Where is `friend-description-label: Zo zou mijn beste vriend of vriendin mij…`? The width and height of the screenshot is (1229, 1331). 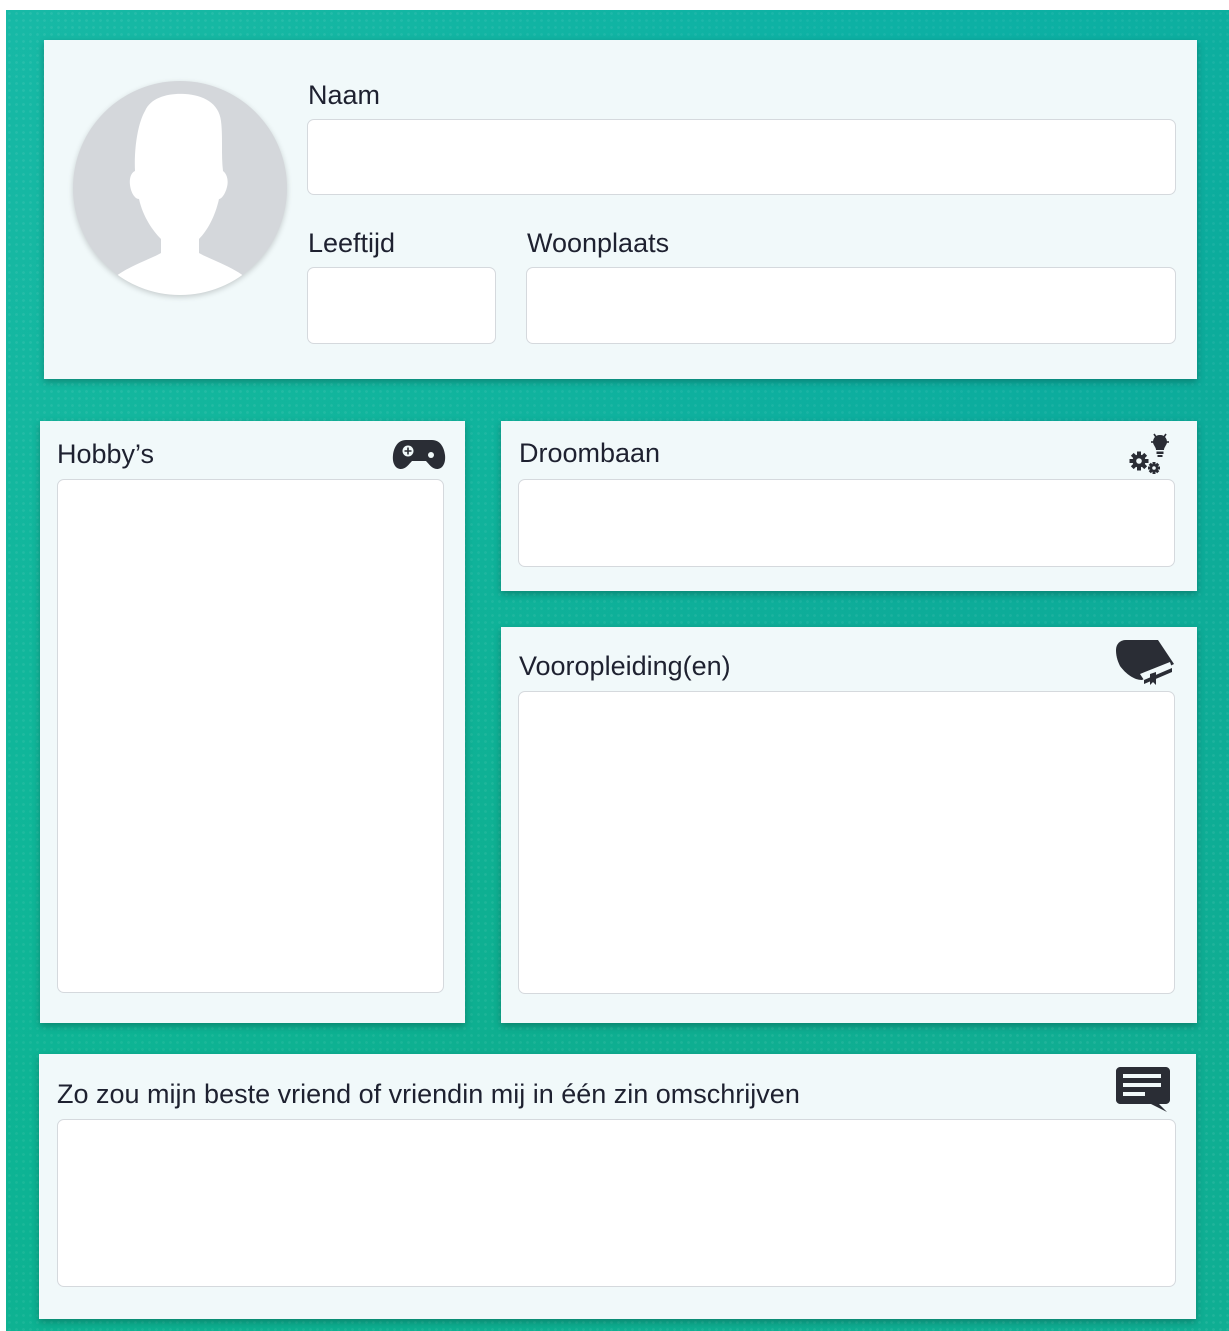 friend-description-label: Zo zou mijn beste vriend of vriendin mij… is located at coordinates (428, 1094).